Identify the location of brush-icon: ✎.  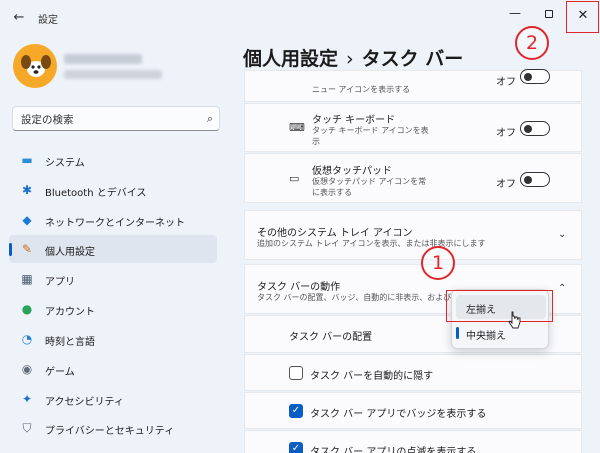
(27, 249).